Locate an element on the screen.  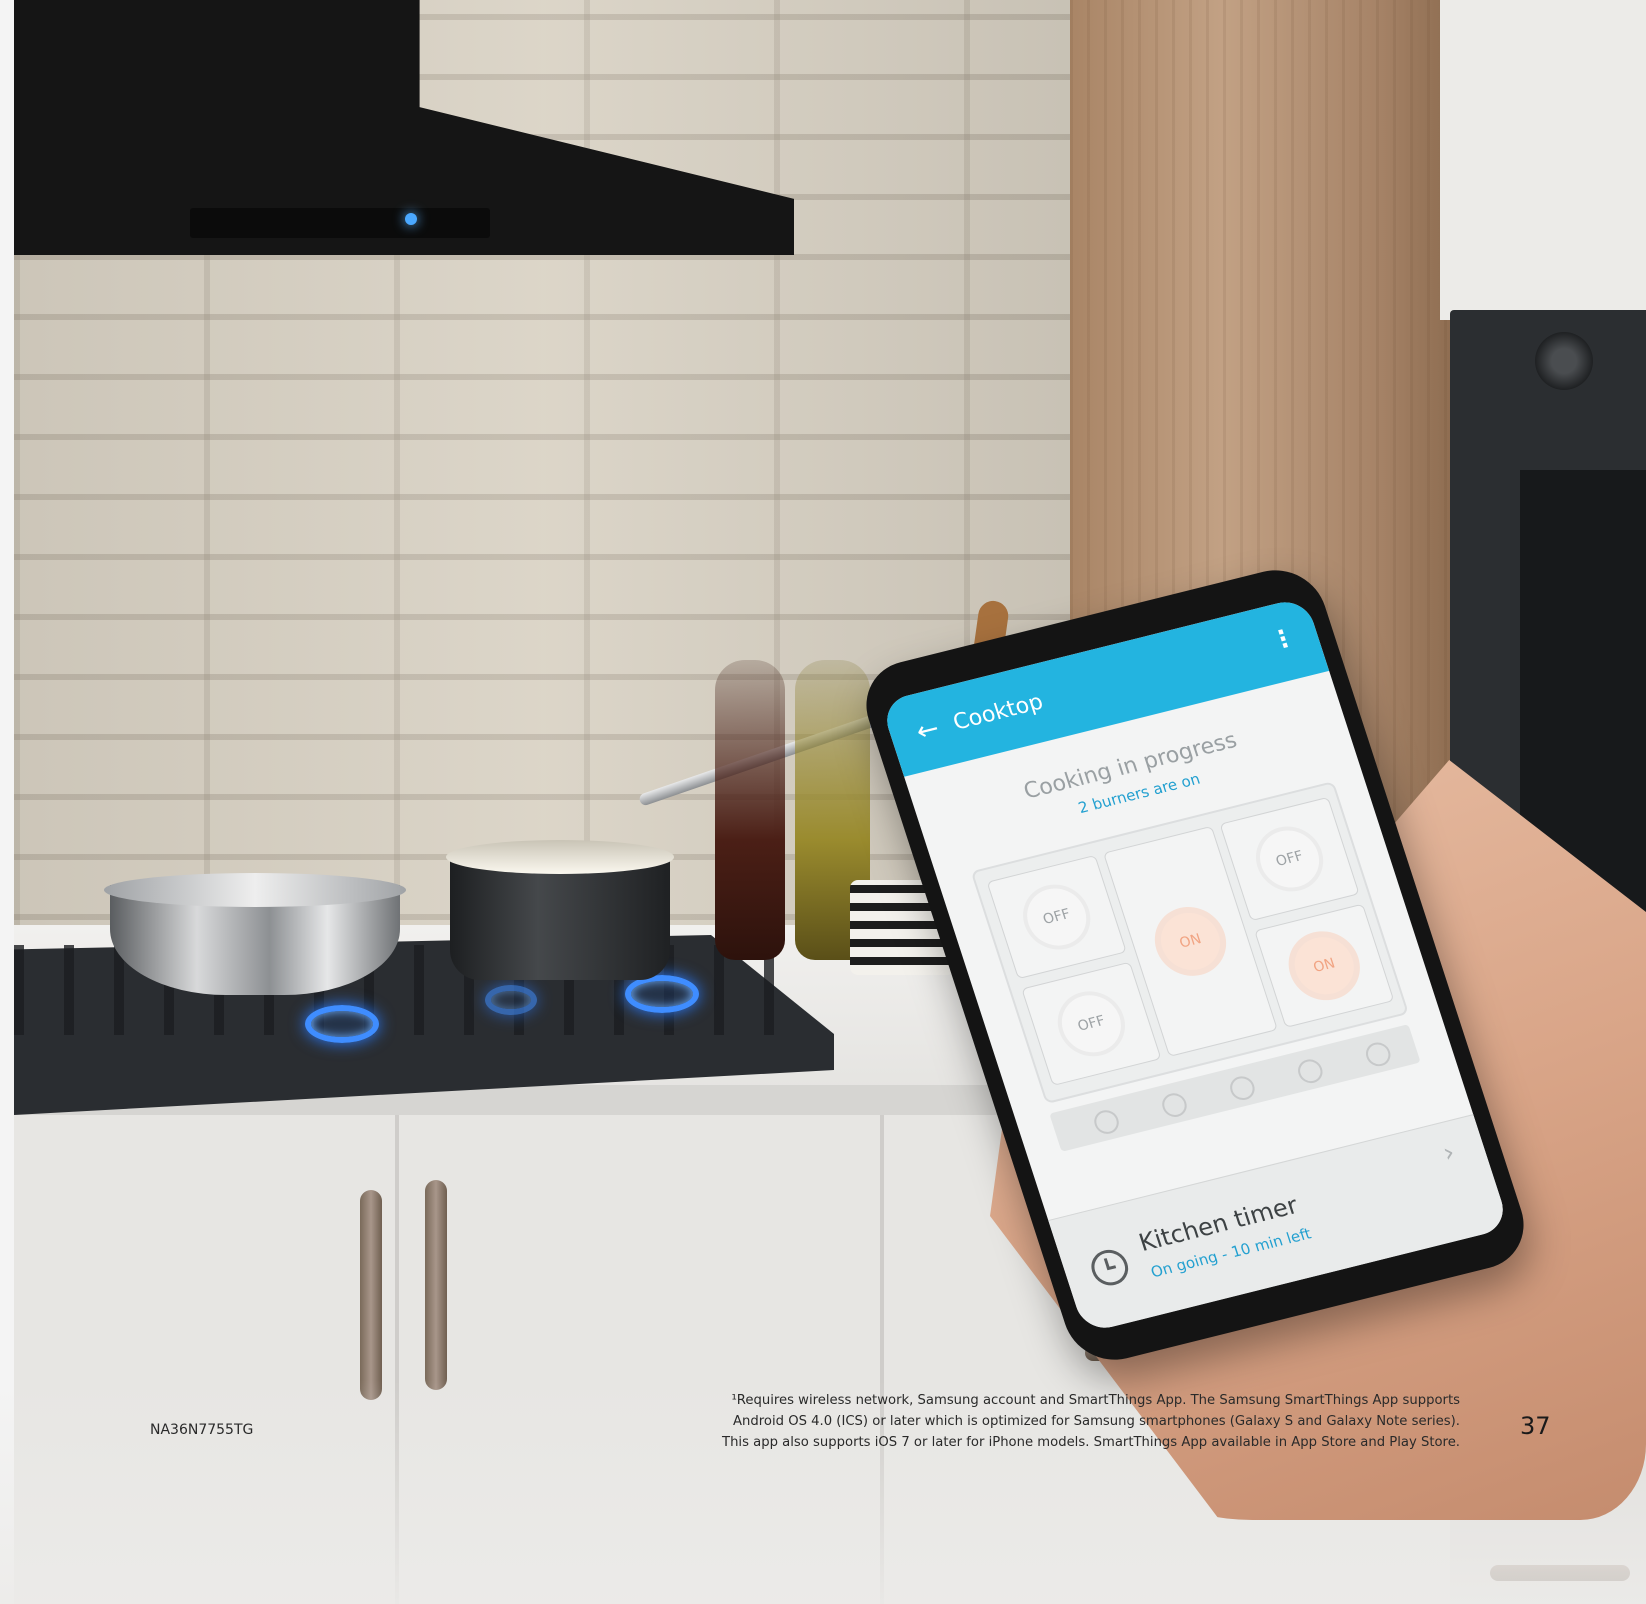
model-number: NA36N7755TG is located at coordinates (202, 1430).